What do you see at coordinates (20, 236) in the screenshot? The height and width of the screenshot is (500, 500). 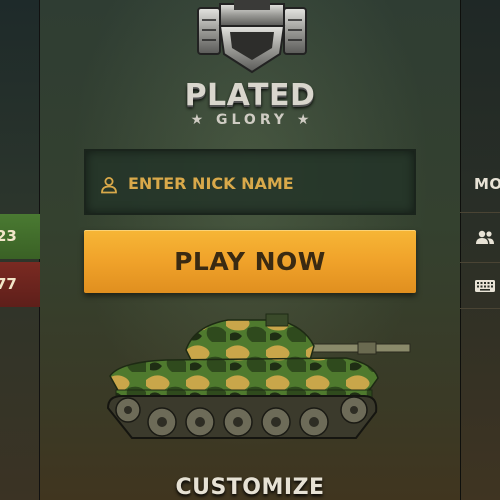 I see `stat-badge-green: 23` at bounding box center [20, 236].